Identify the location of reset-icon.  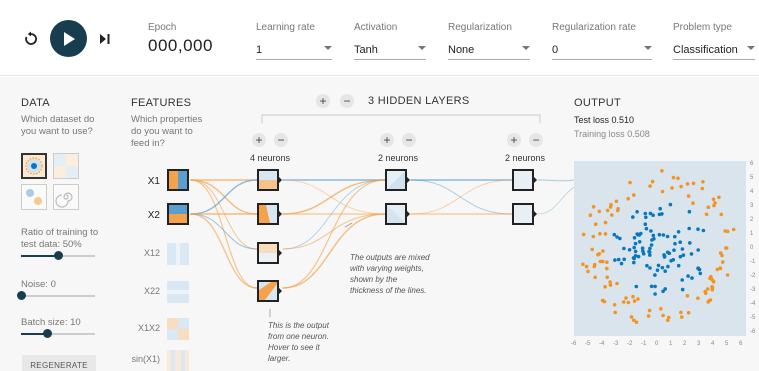
(31, 38).